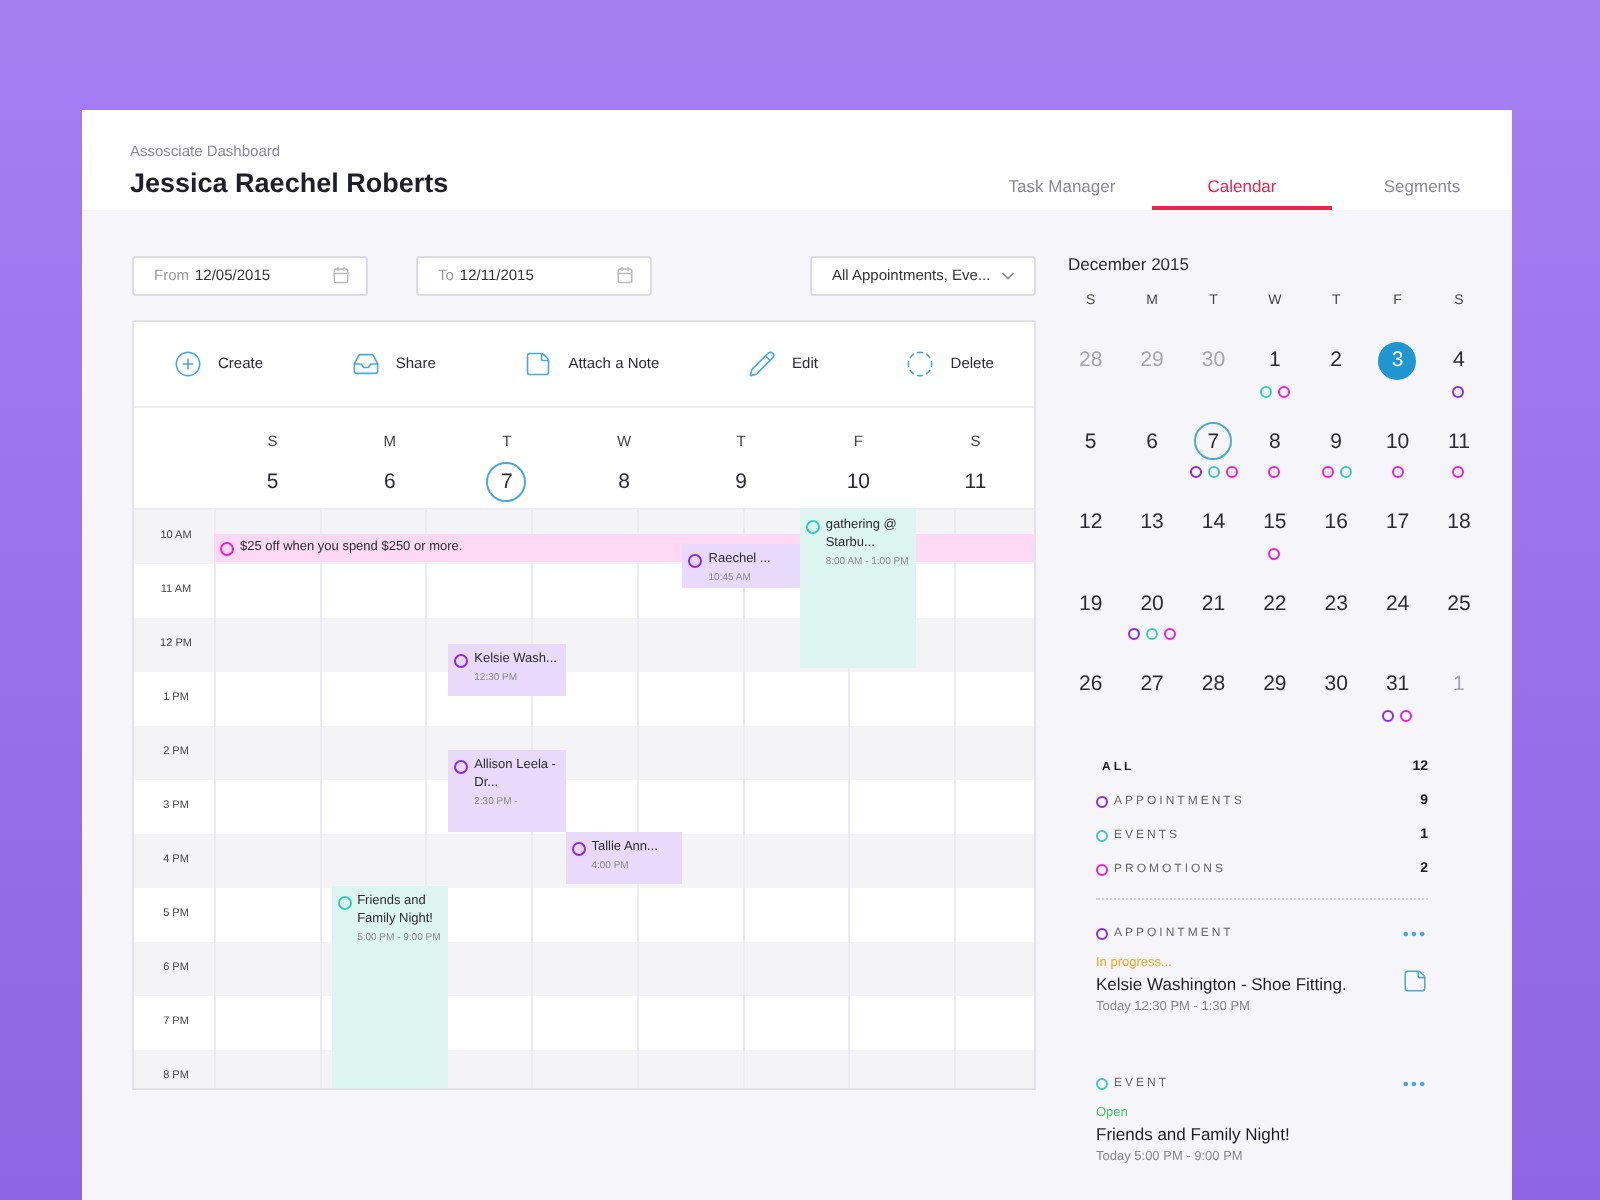 The image size is (1600, 1200). Describe the element at coordinates (1274, 603) in the screenshot. I see `calendar-day: 22` at that location.